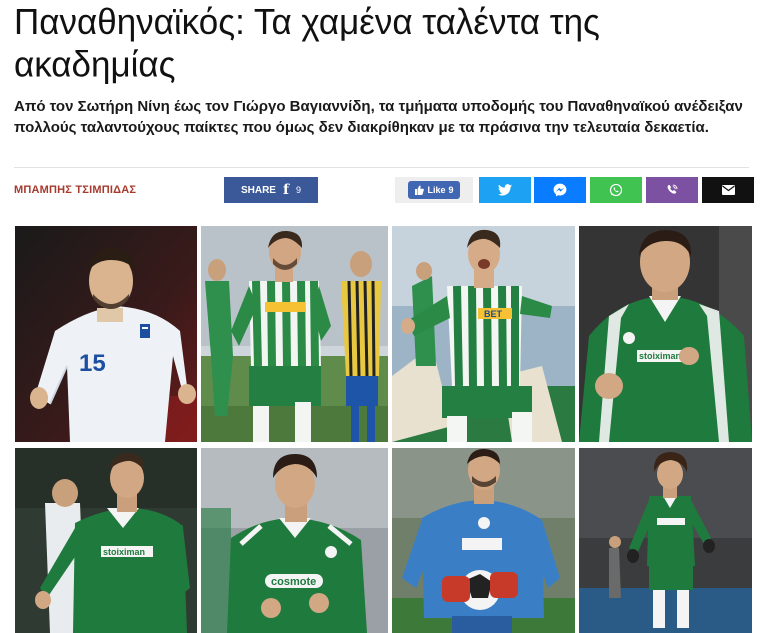 The height and width of the screenshot is (633, 763). What do you see at coordinates (299, 190) in the screenshot?
I see `share-count: 9` at bounding box center [299, 190].